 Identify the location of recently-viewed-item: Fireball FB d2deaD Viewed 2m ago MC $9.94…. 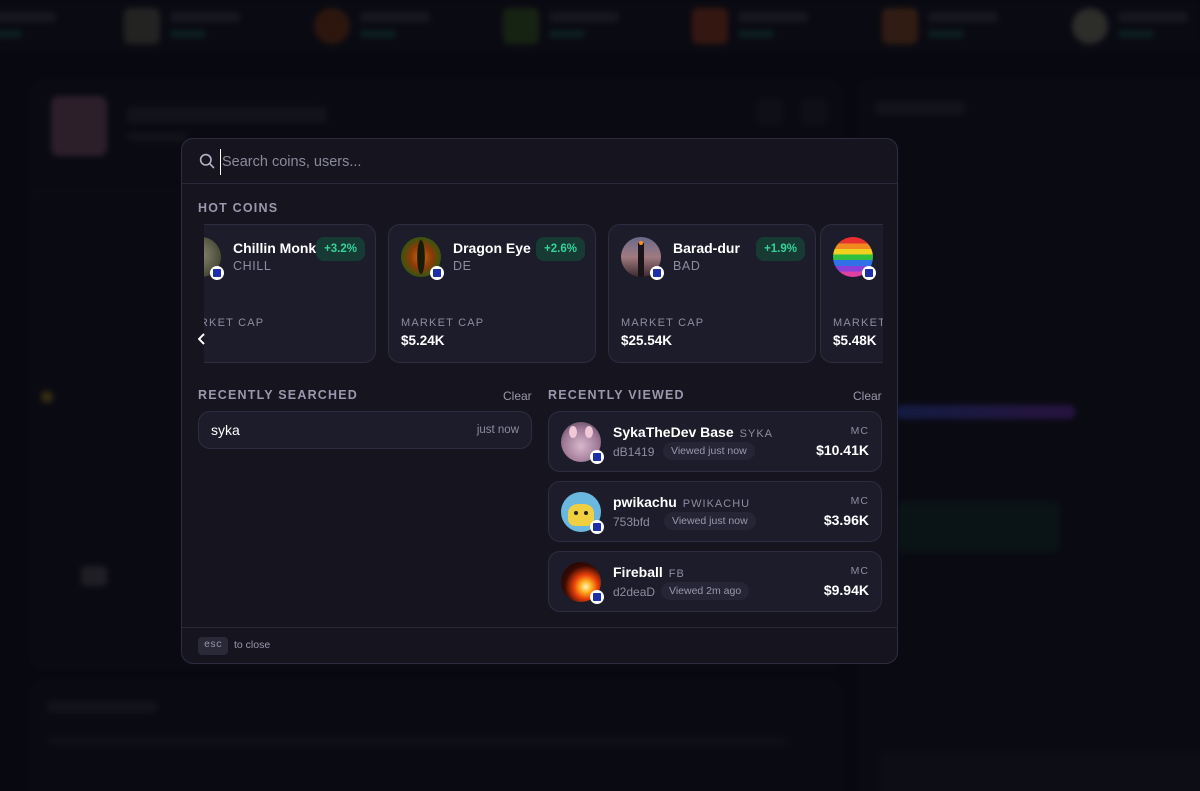
(715, 581).